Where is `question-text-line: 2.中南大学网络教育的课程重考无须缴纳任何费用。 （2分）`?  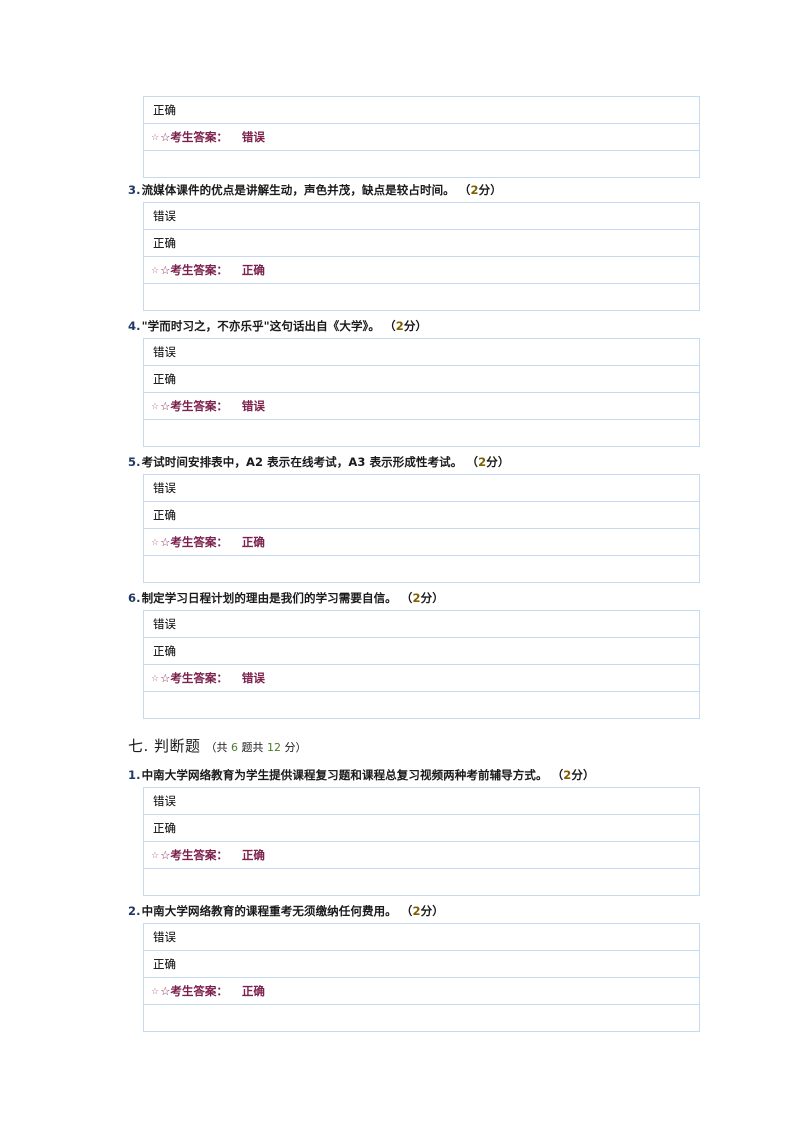 question-text-line: 2.中南大学网络教育的课程重考无须缴纳任何费用。 （2分） is located at coordinates (414, 911).